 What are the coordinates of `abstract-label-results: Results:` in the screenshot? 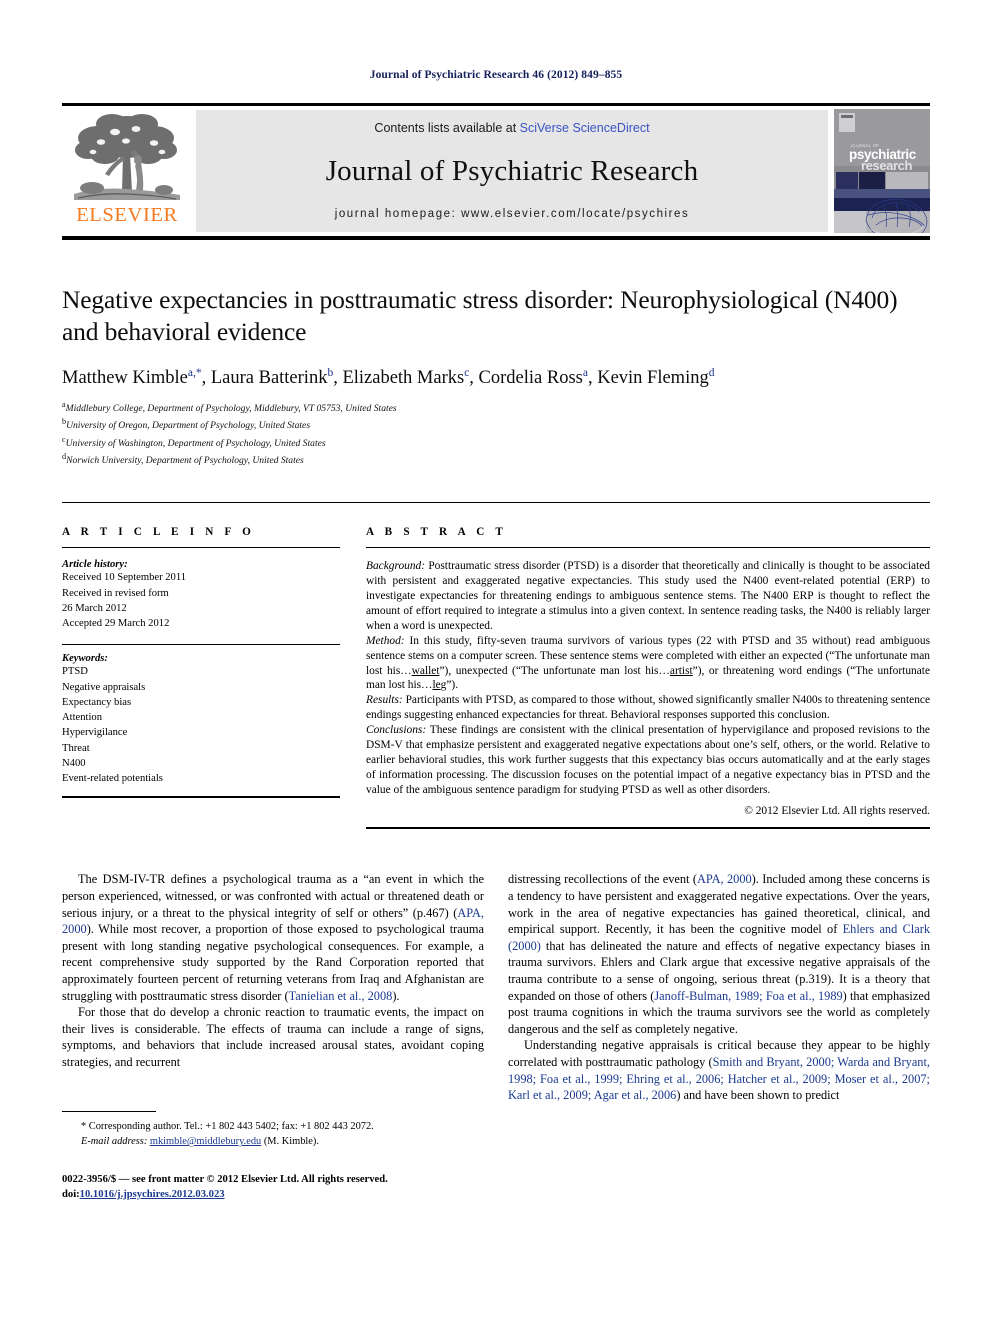 It's located at (384, 700).